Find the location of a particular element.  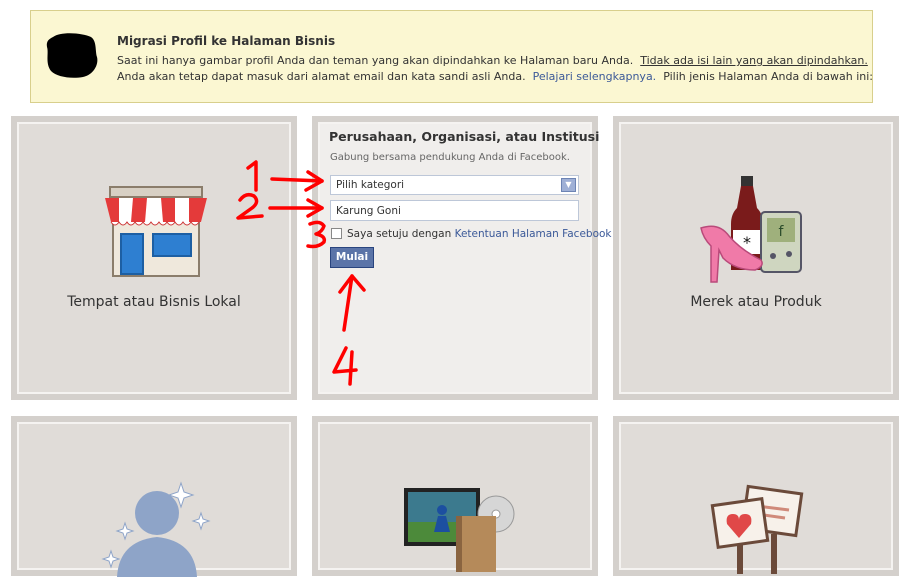

annotation-3-digit is located at coordinates (316, 234).